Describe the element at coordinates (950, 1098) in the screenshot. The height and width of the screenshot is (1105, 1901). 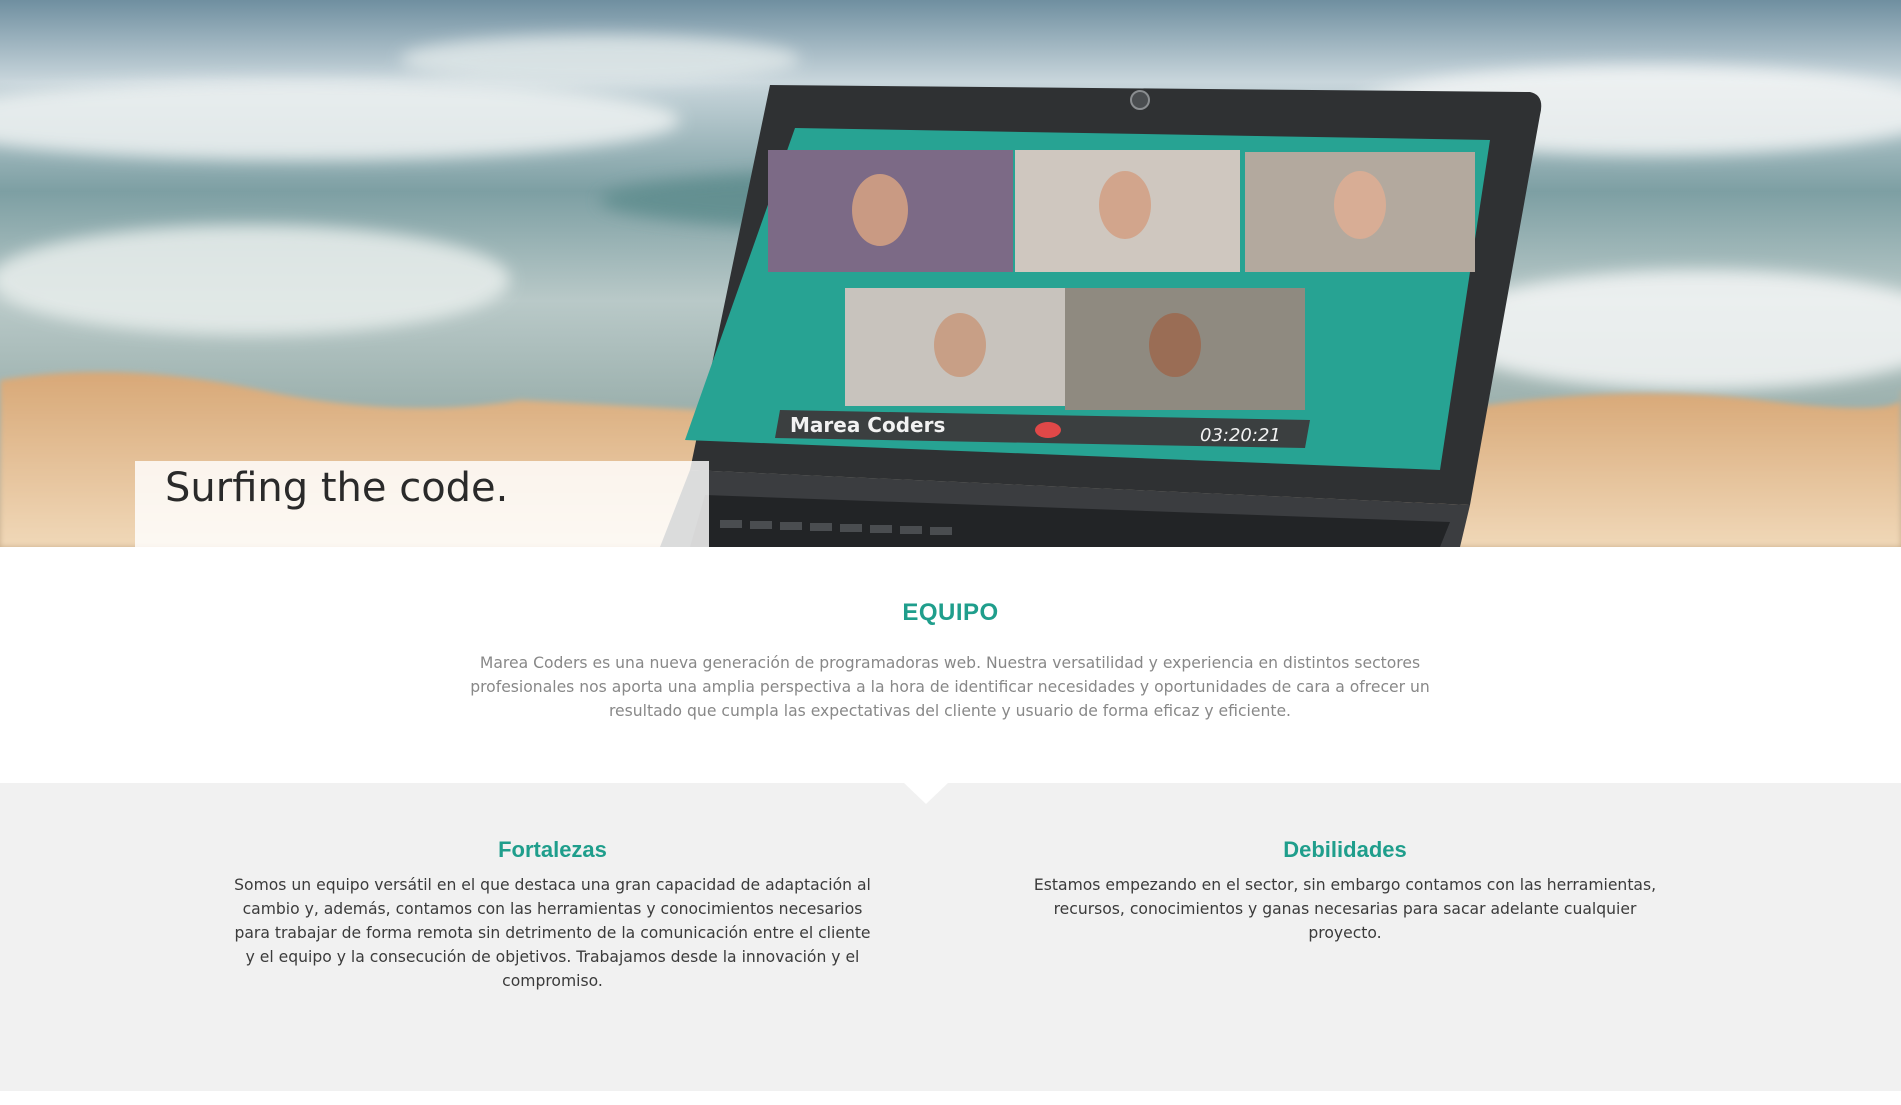
I see `page-bottom-strip` at that location.